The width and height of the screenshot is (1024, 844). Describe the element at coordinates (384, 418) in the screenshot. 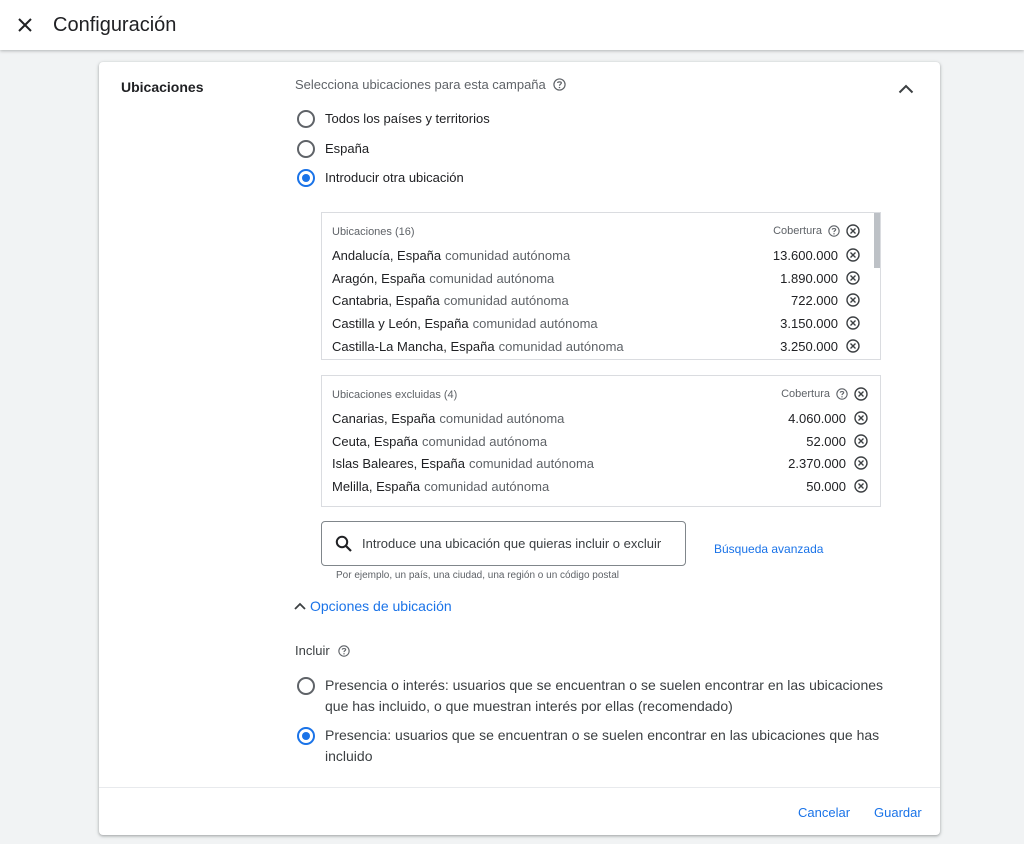

I see `location-name: Canarias, España` at that location.